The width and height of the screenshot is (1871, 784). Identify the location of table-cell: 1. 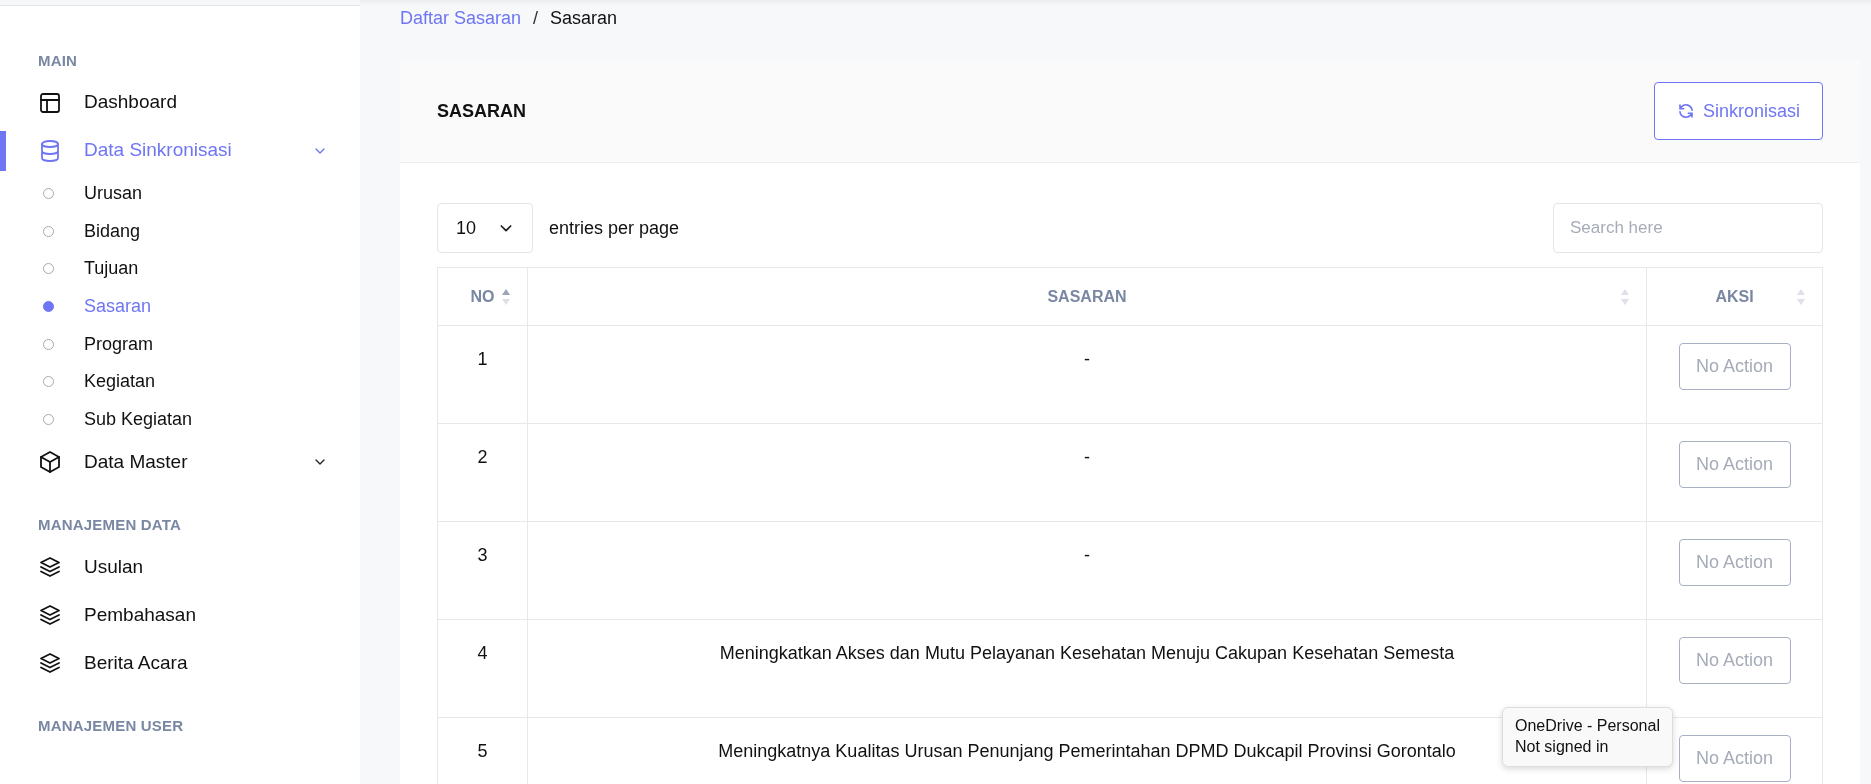
(482, 374).